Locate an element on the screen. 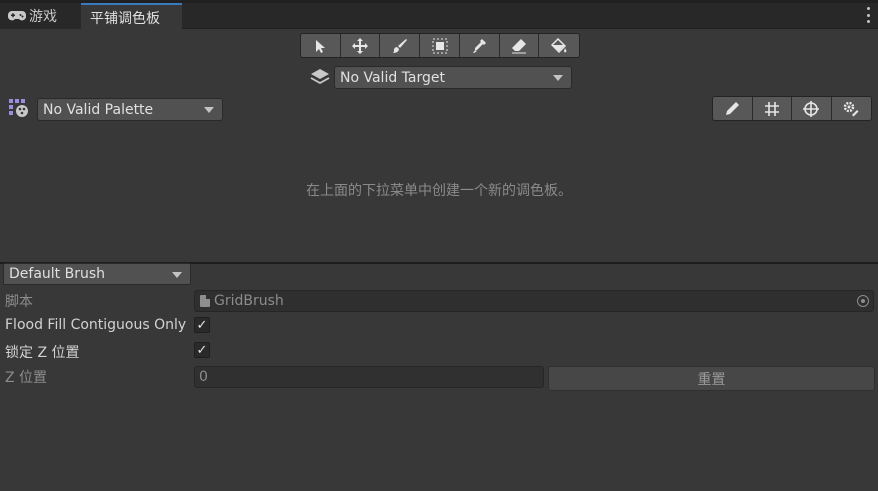  tab-tile-palette-label: 平铺调色板 is located at coordinates (125, 18).